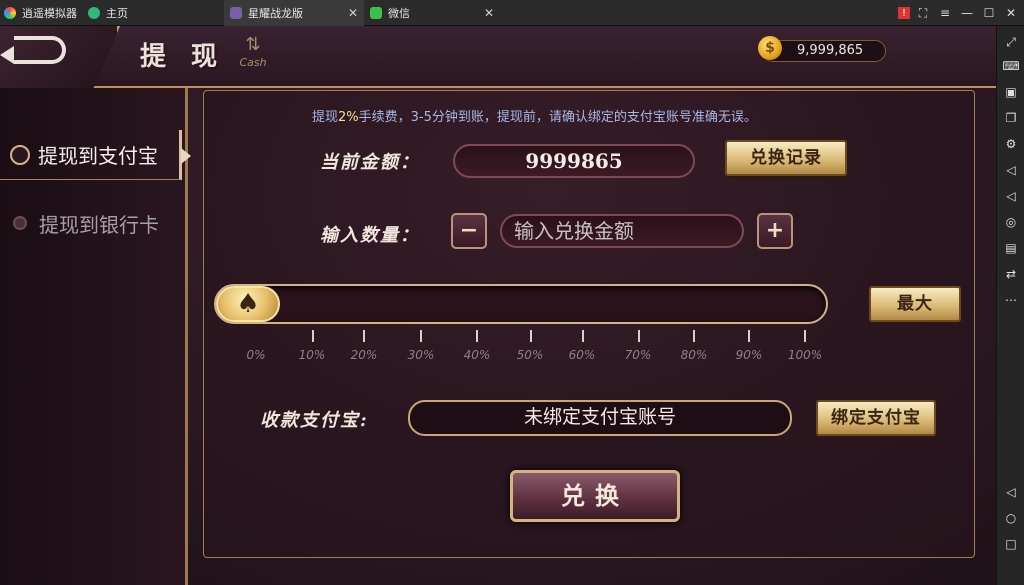 This screenshot has width=1024, height=585. What do you see at coordinates (253, 44) in the screenshot?
I see `arrow-up-icon: ⇅` at bounding box center [253, 44].